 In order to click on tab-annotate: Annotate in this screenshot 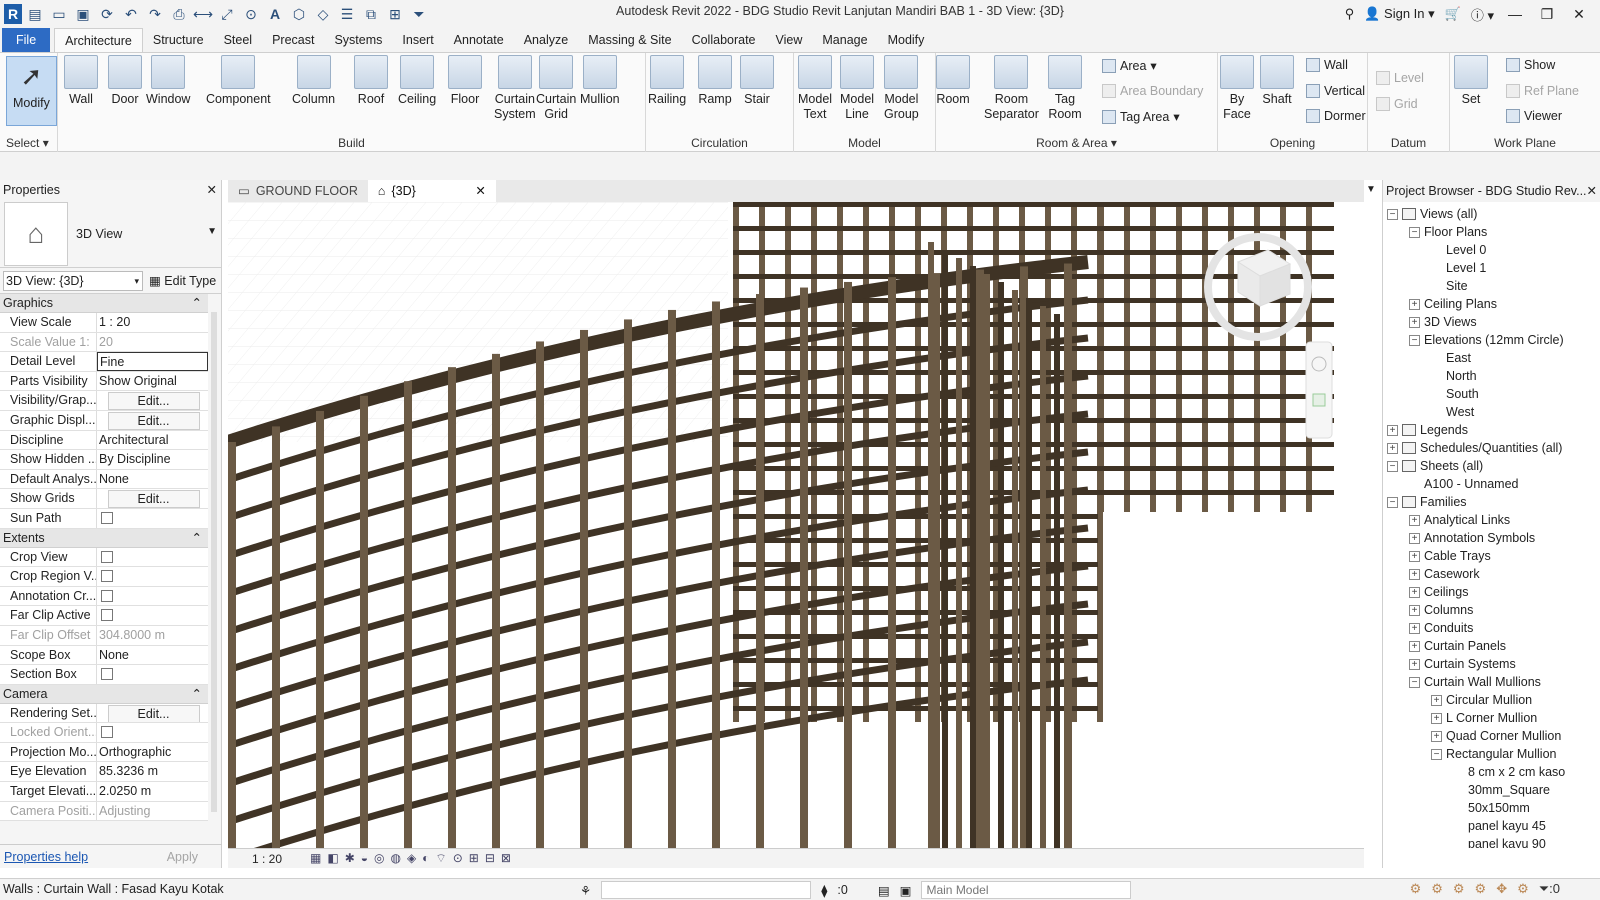, I will do `click(479, 40)`.